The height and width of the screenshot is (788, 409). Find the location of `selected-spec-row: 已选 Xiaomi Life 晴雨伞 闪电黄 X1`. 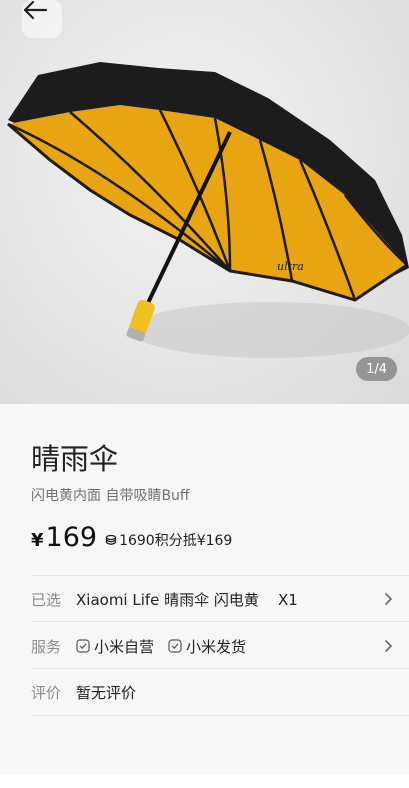

selected-spec-row: 已选 Xiaomi Life 晴雨伞 闪电黄 X1 is located at coordinates (212, 599).